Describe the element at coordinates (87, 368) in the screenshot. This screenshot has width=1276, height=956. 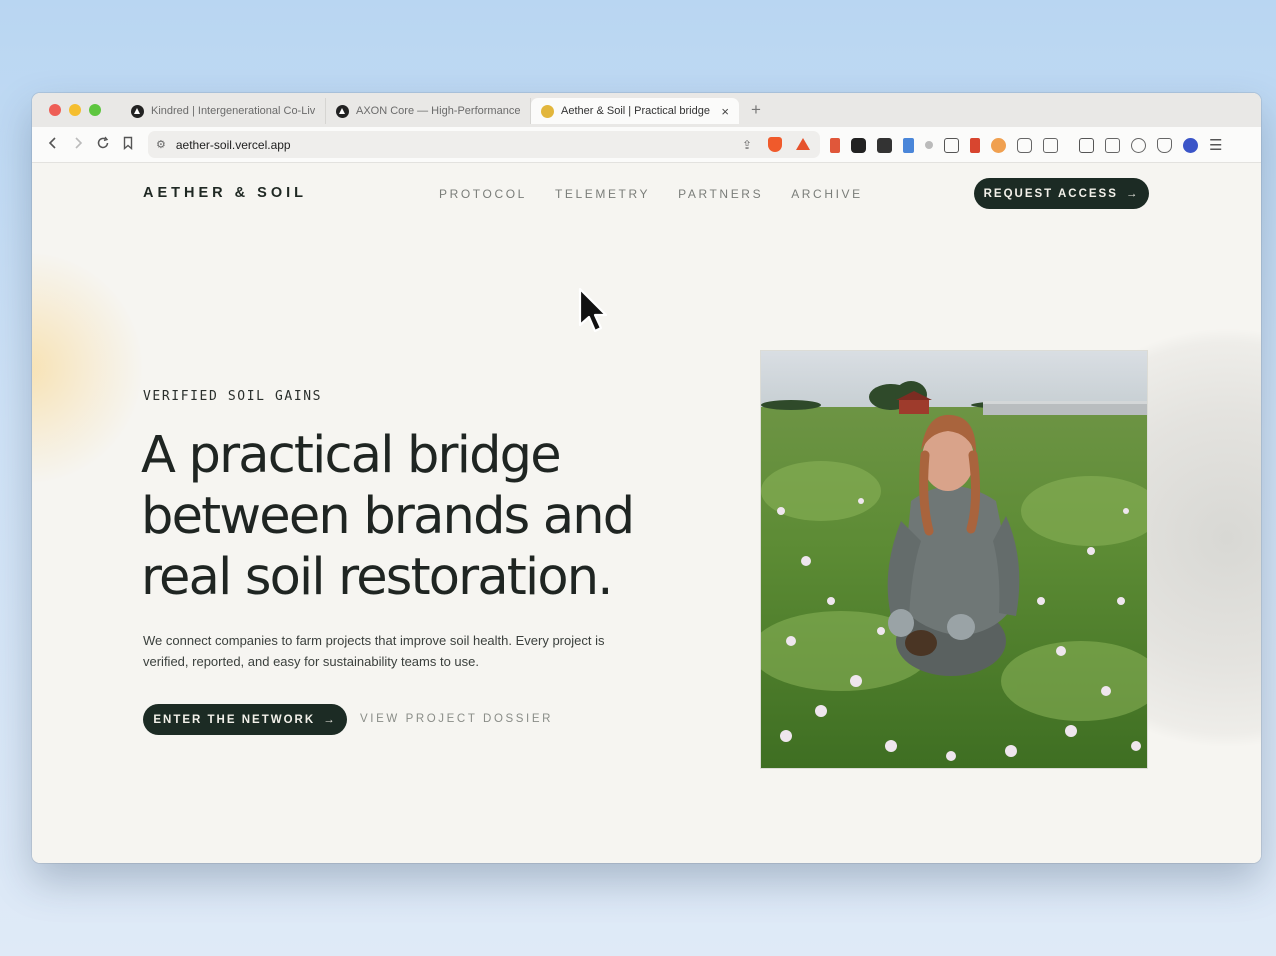
I see `decorative-glow` at that location.